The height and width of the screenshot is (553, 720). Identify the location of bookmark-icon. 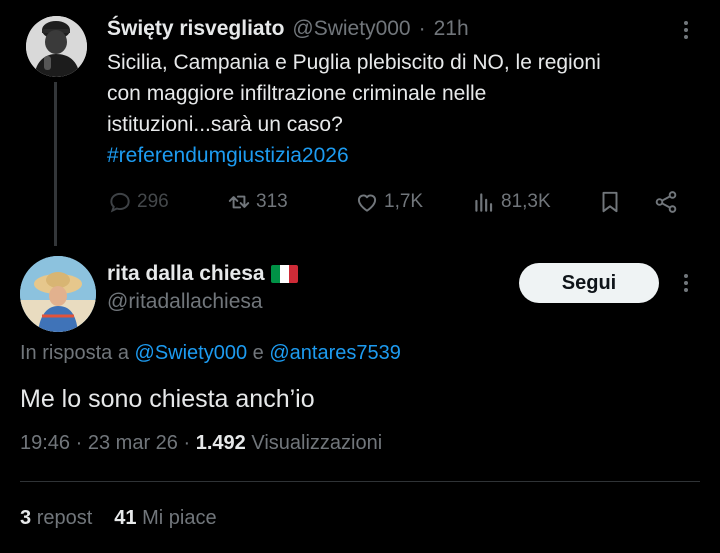
(610, 202).